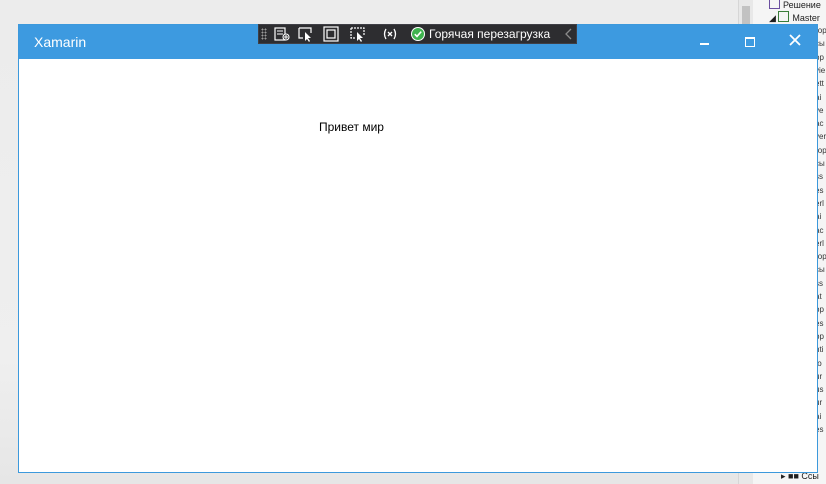 Image resolution: width=826 pixels, height=484 pixels. What do you see at coordinates (358, 34) in the screenshot?
I see `track-focus-icon` at bounding box center [358, 34].